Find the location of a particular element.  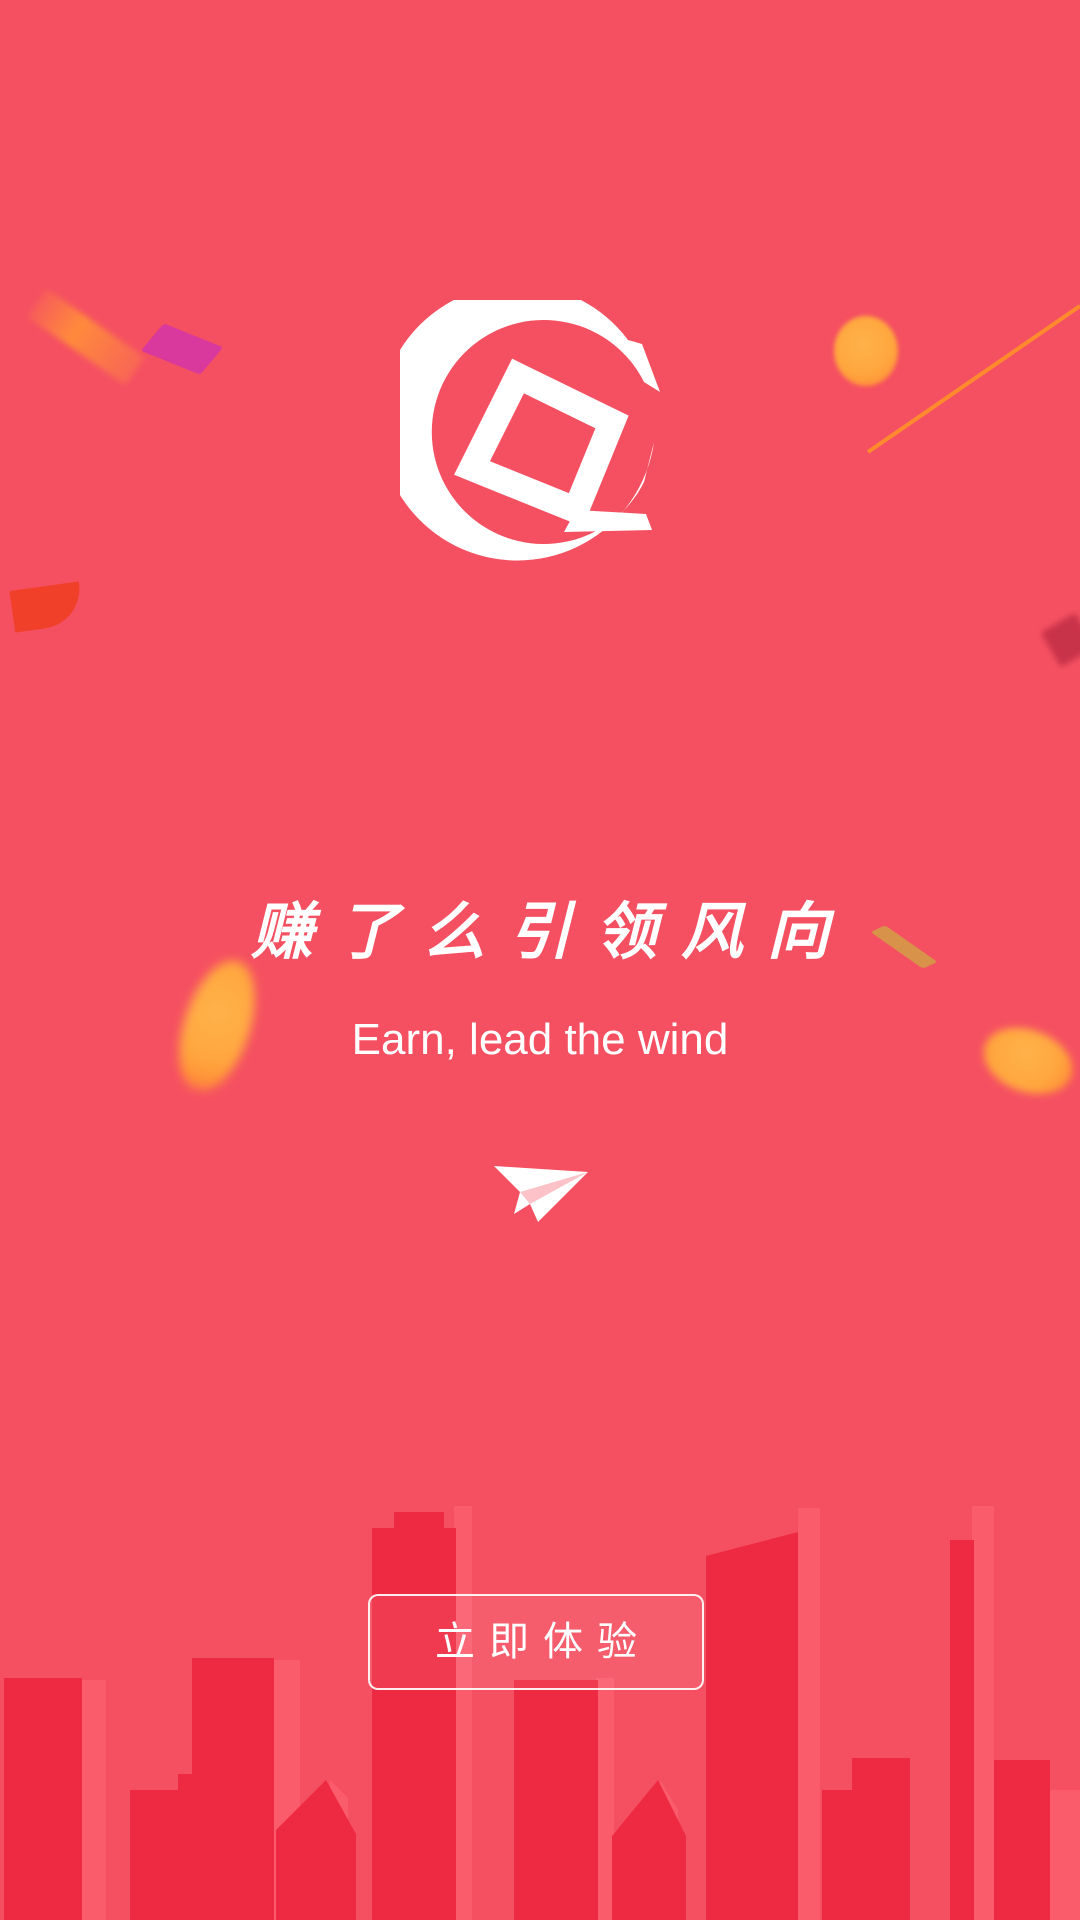

brand-logo-icon is located at coordinates (530, 430).